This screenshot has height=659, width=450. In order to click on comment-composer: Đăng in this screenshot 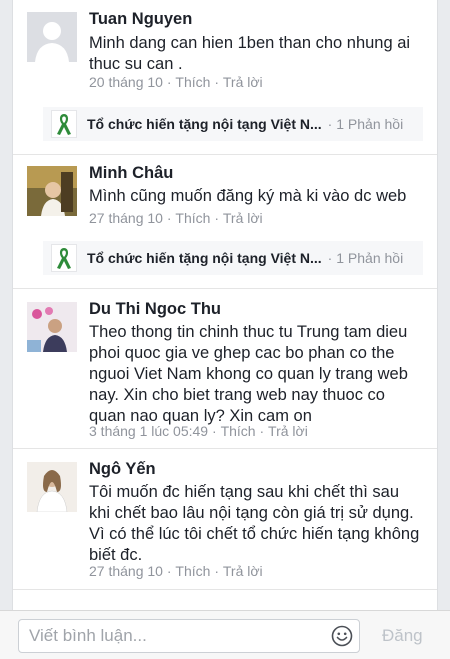, I will do `click(225, 634)`.